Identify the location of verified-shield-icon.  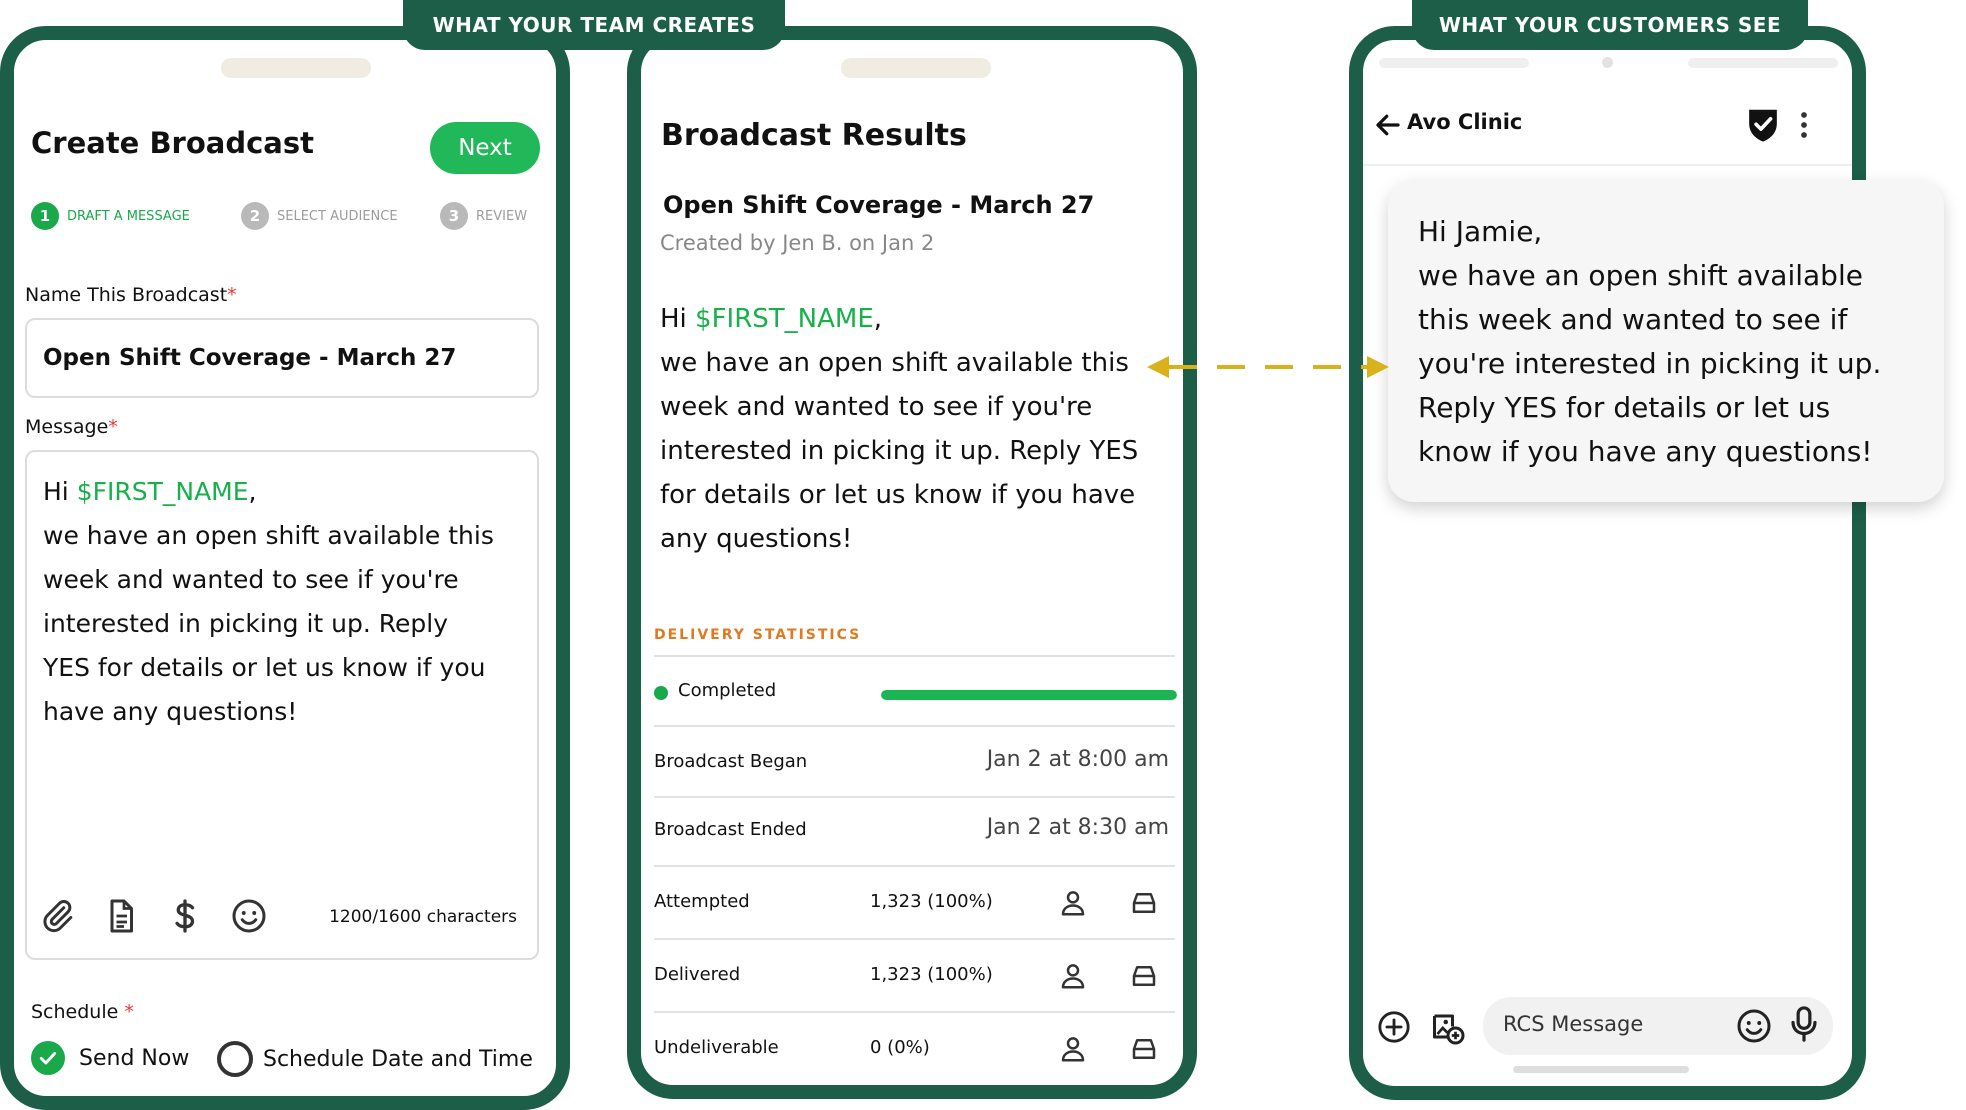
(1763, 125).